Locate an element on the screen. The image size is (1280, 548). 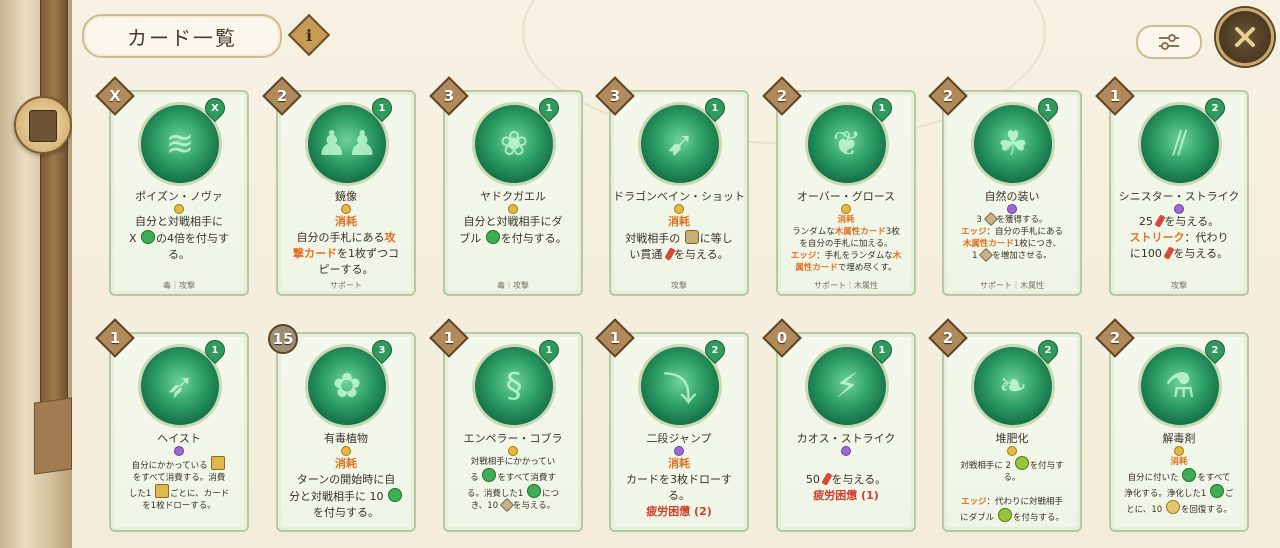
card-name: 二段ジャンプ is located at coordinates (679, 438).